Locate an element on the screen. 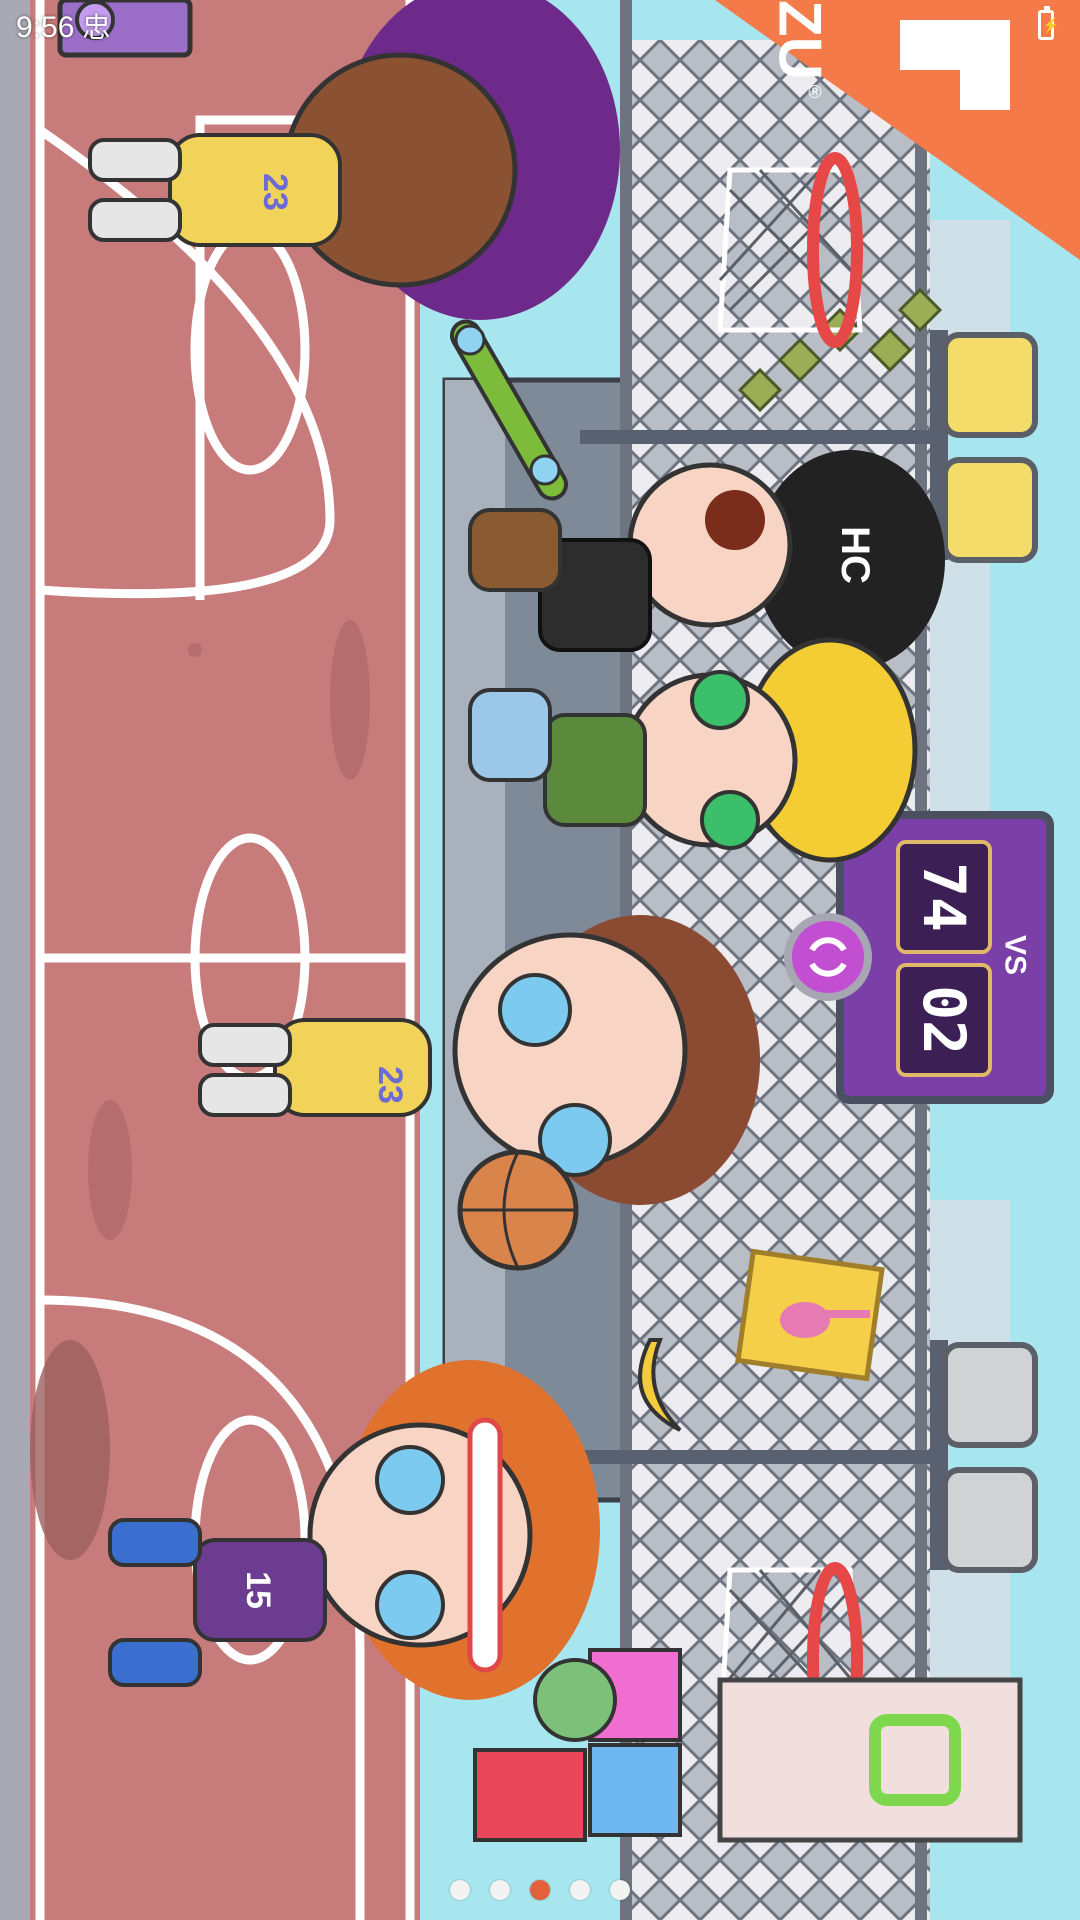 The width and height of the screenshot is (1080, 1920). jersey-number-bottom: 15 is located at coordinates (258, 1590).